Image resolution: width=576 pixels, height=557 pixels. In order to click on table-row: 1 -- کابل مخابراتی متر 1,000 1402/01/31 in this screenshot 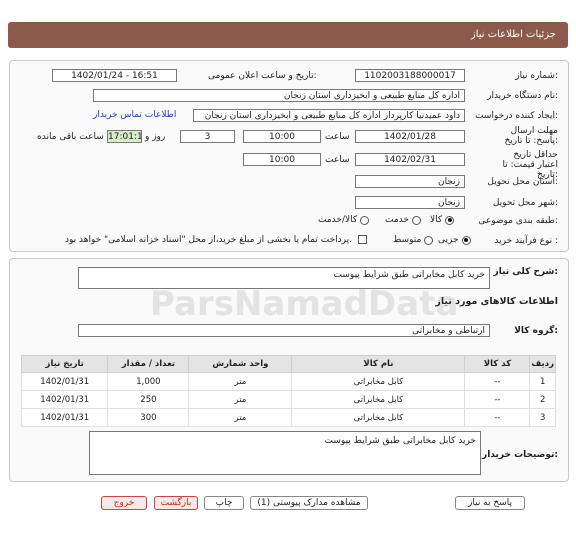, I will do `click(288, 381)`.